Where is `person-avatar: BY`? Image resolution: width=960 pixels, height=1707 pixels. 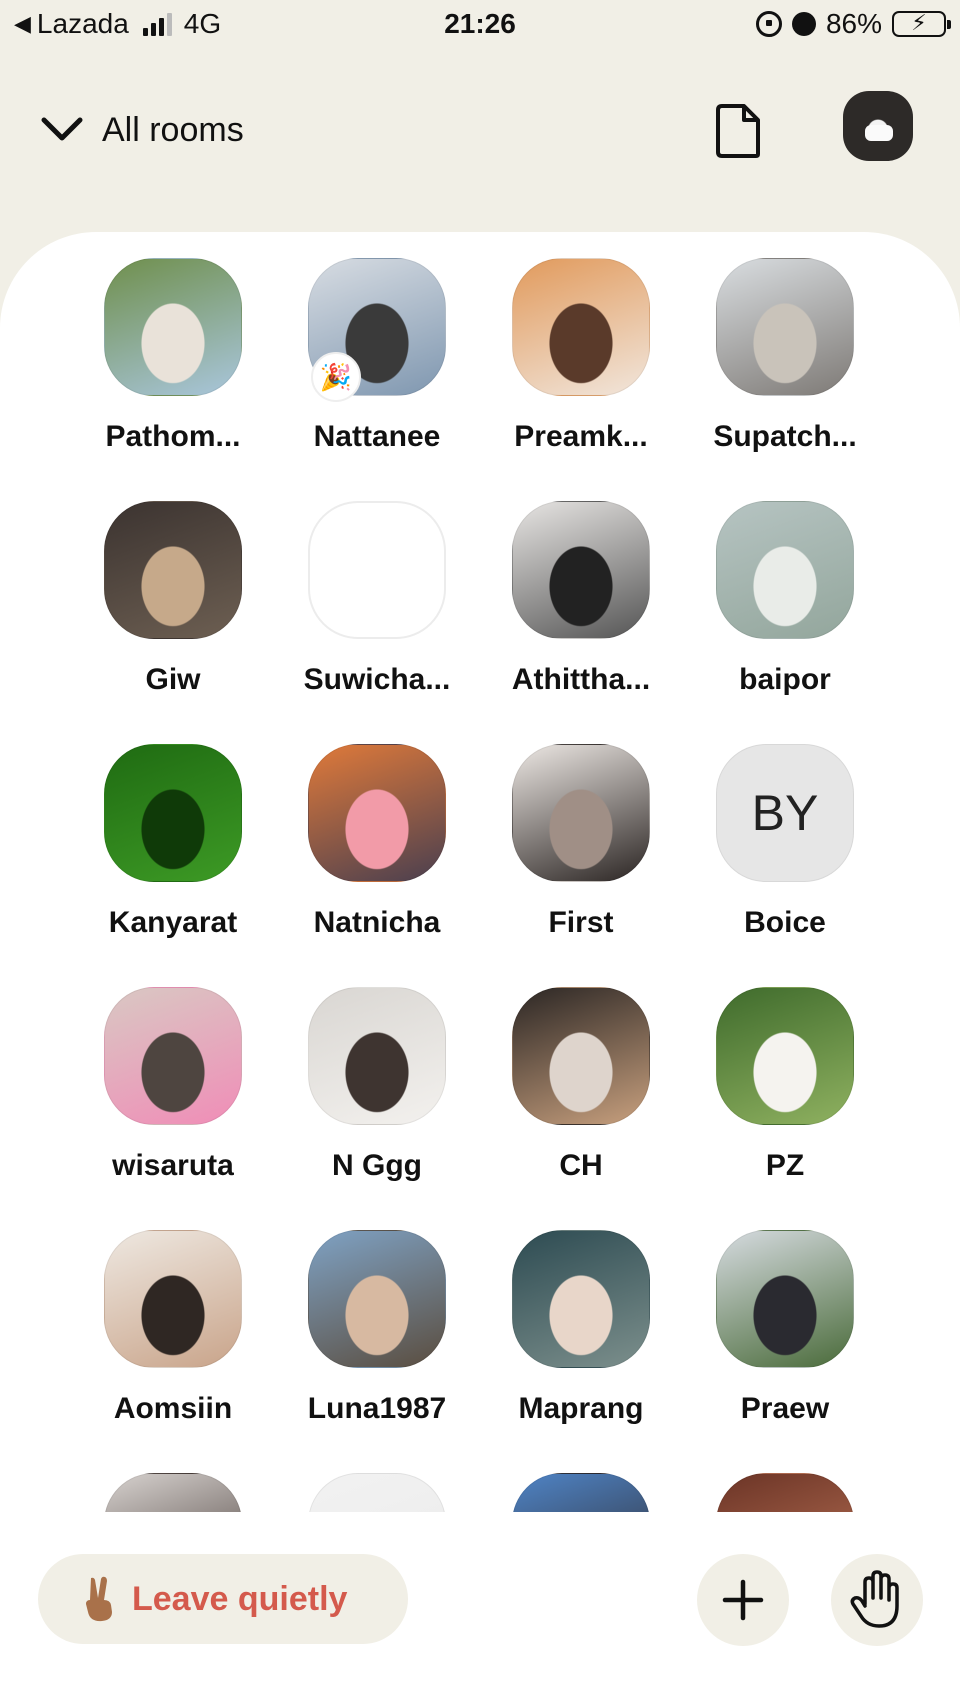
person-avatar: BY is located at coordinates (785, 813).